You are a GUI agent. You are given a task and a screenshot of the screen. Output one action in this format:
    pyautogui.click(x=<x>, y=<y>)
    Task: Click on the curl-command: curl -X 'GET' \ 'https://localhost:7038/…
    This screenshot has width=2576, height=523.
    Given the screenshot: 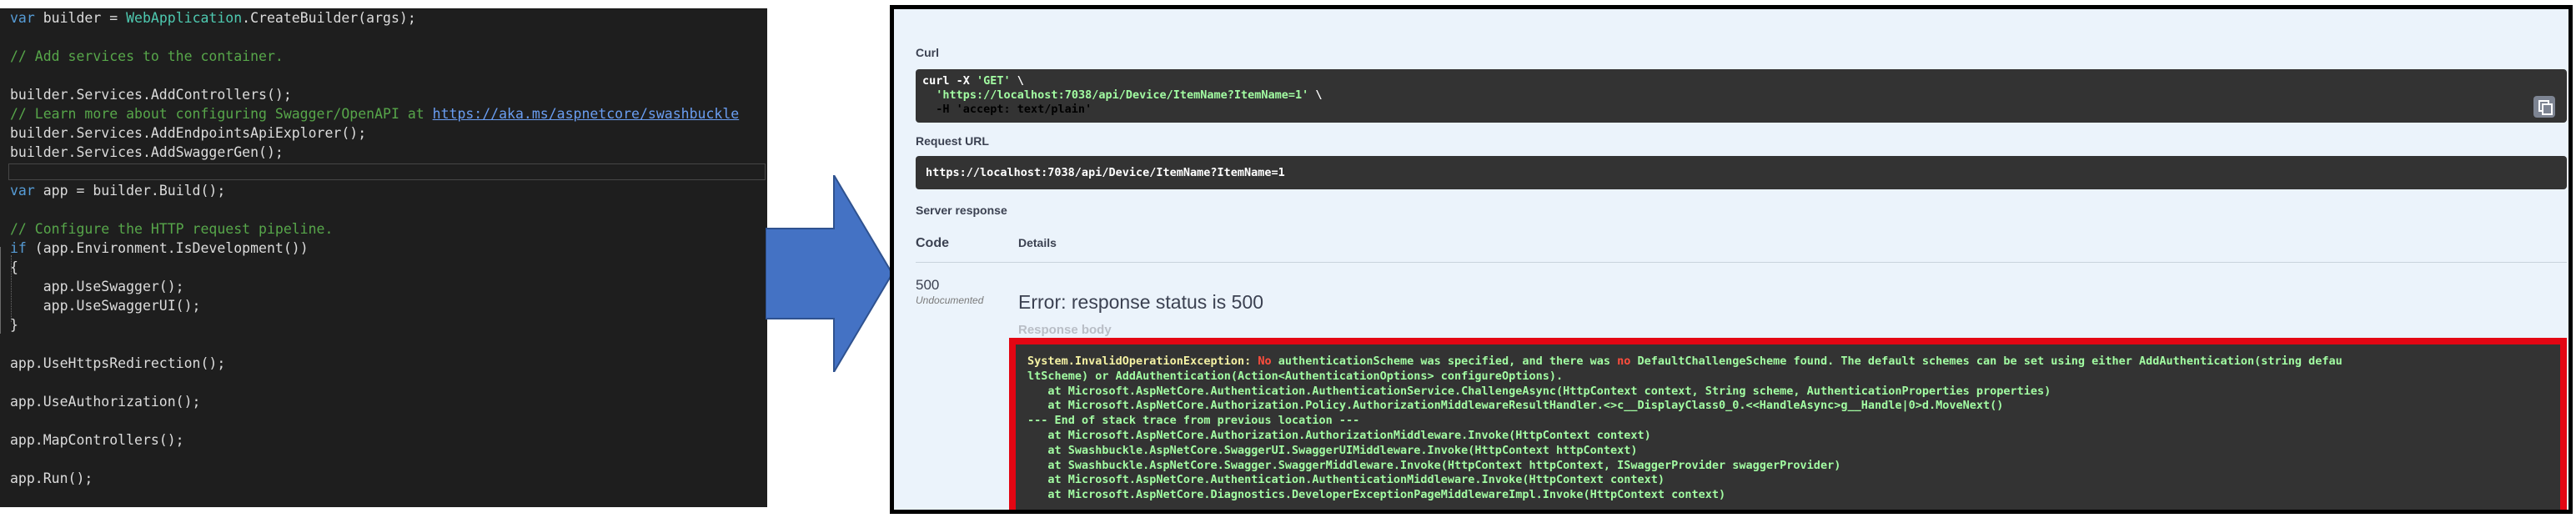 What is the action you would take?
    pyautogui.click(x=1122, y=95)
    